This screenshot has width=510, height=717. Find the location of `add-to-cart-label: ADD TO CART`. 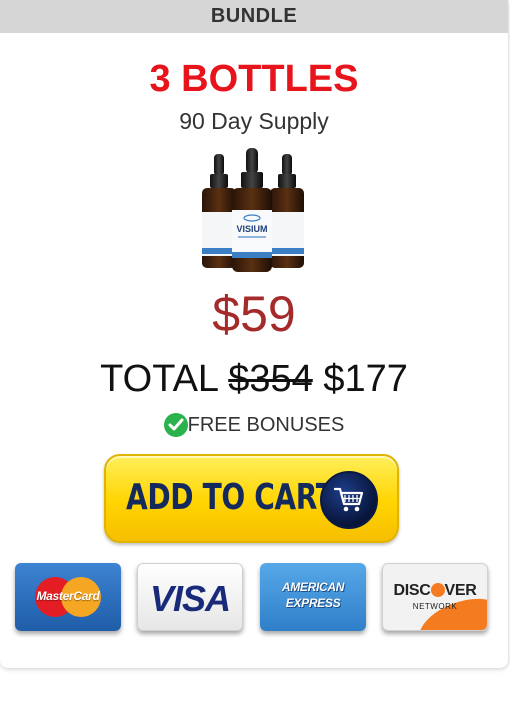

add-to-cart-label: ADD TO CART is located at coordinates (230, 497).